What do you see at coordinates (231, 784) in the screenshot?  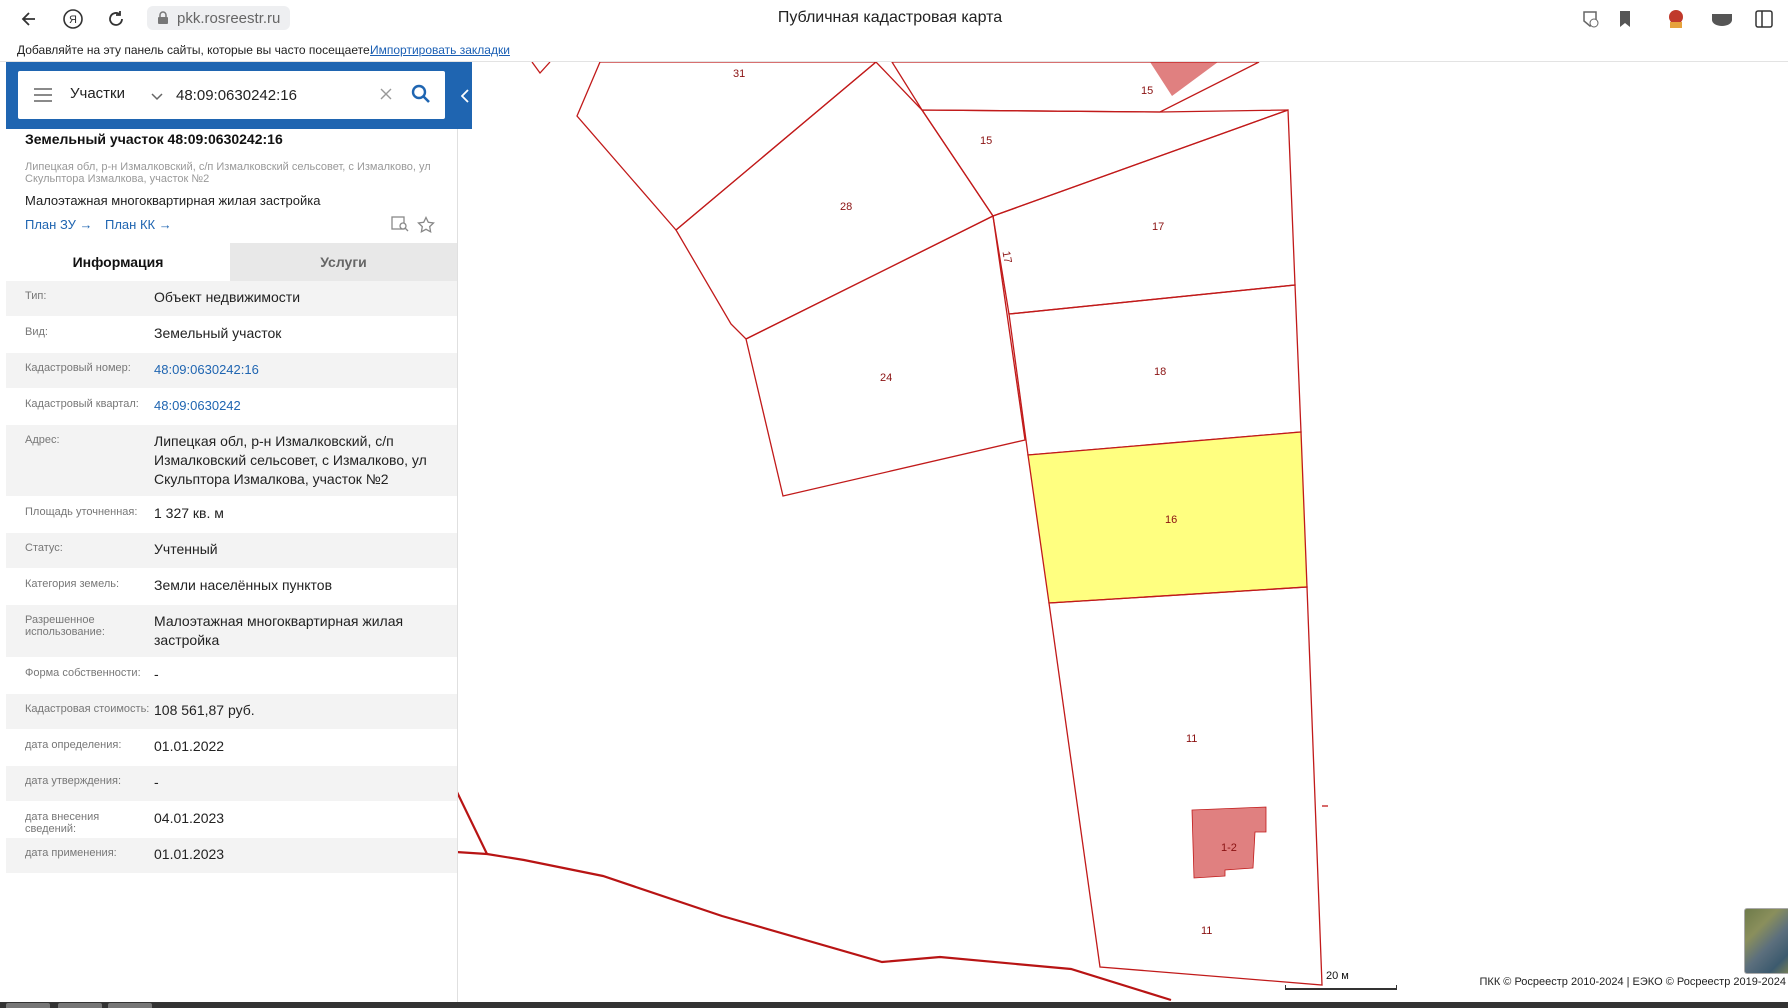 I see `info-row: дата утверждения: -` at bounding box center [231, 784].